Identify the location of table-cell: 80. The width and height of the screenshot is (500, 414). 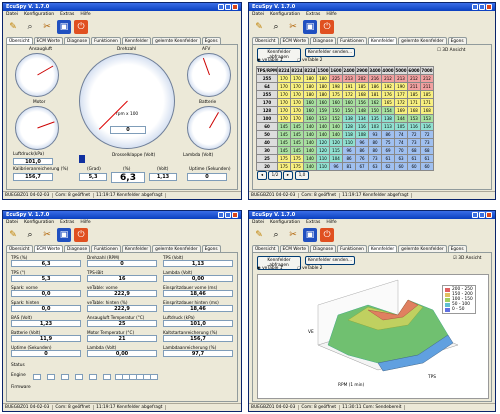
(375, 142).